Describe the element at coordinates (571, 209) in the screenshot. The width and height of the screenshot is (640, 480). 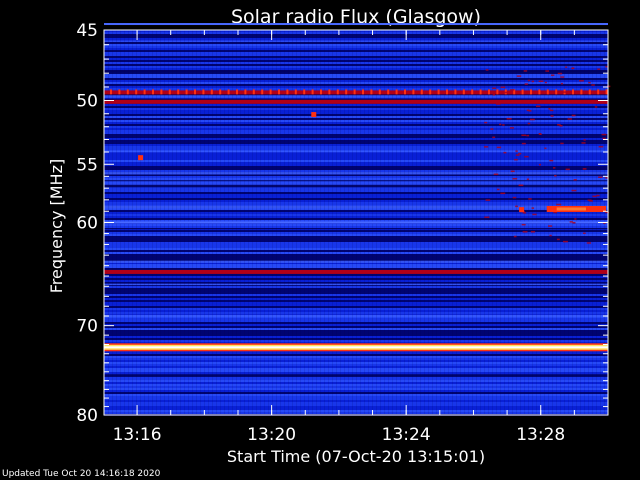
I see `burst-band-core` at that location.